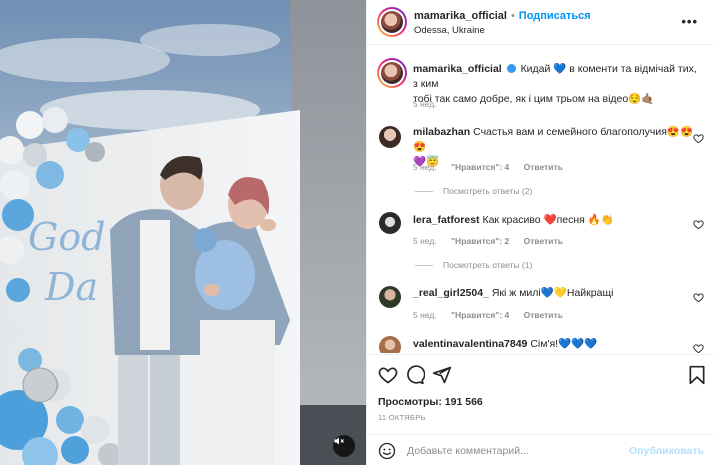  Describe the element at coordinates (441, 132) in the screenshot. I see `commenter-username: milabazhan` at that location.